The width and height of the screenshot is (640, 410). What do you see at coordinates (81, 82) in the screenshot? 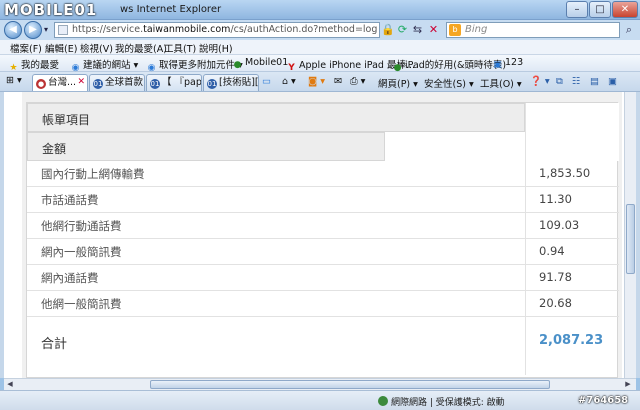
I see `tab-close-icon: ✕` at bounding box center [81, 82].